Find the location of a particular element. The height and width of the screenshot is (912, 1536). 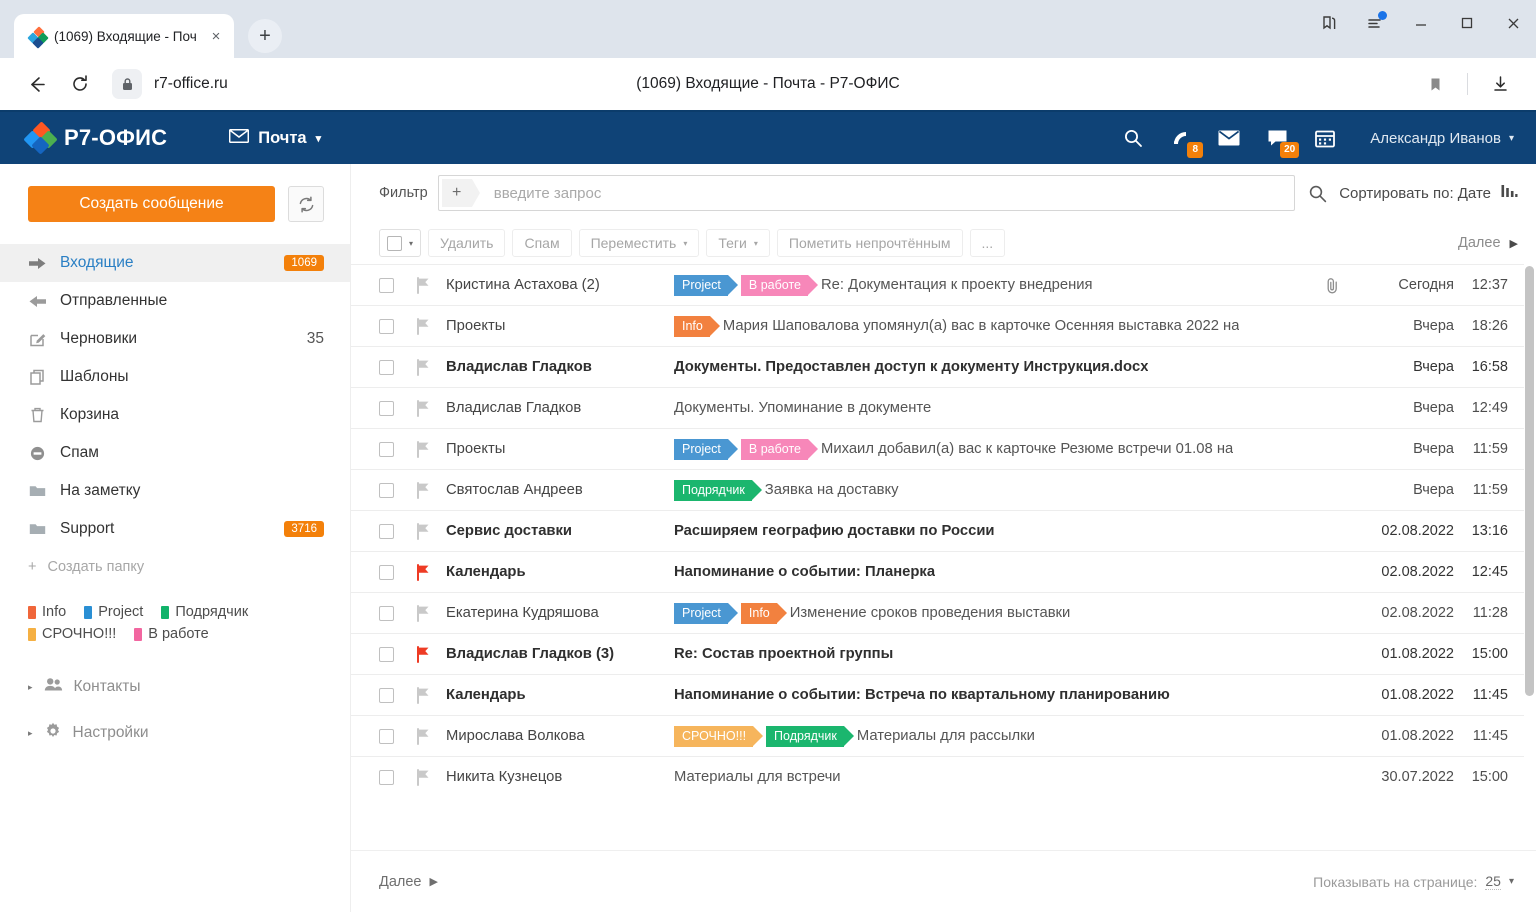

close-button is located at coordinates (1513, 23).